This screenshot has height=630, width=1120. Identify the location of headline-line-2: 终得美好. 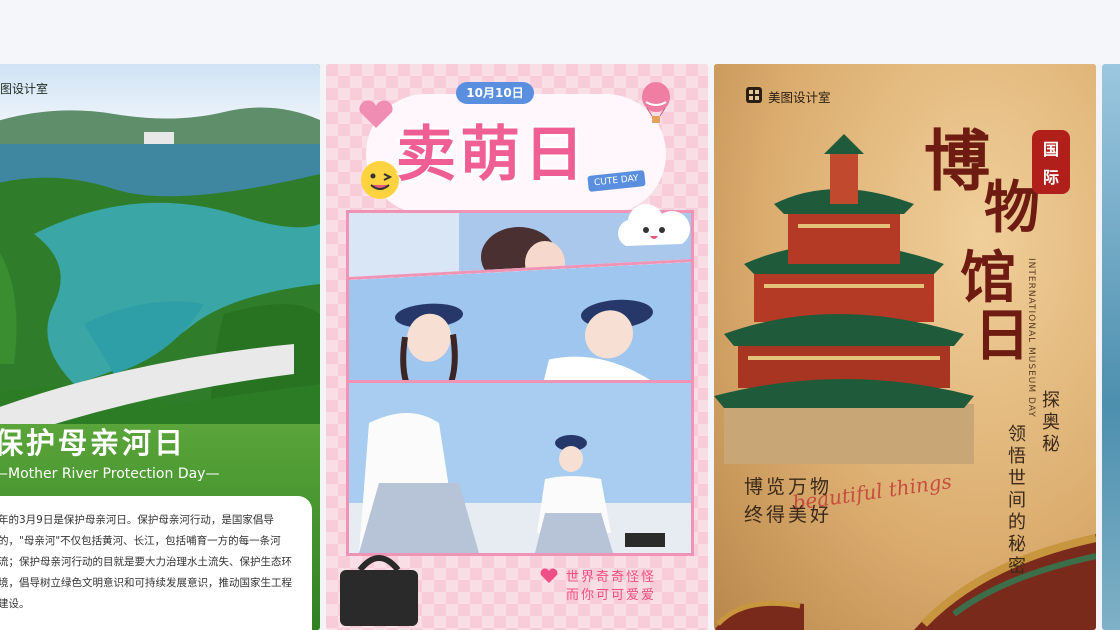
(788, 515).